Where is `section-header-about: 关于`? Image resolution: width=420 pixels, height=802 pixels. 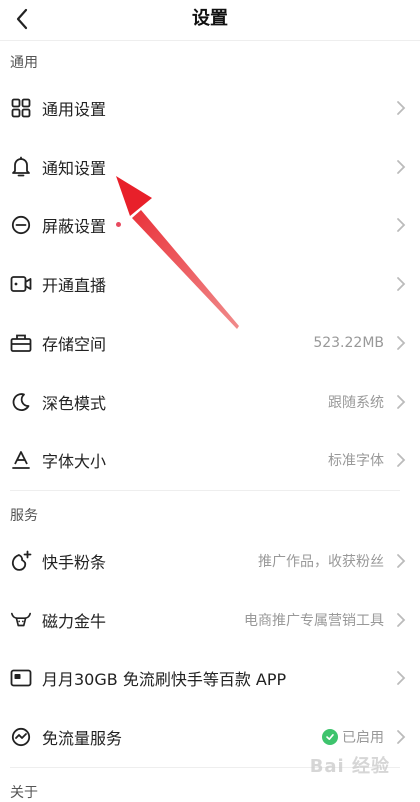
section-header-about: 关于 is located at coordinates (24, 793).